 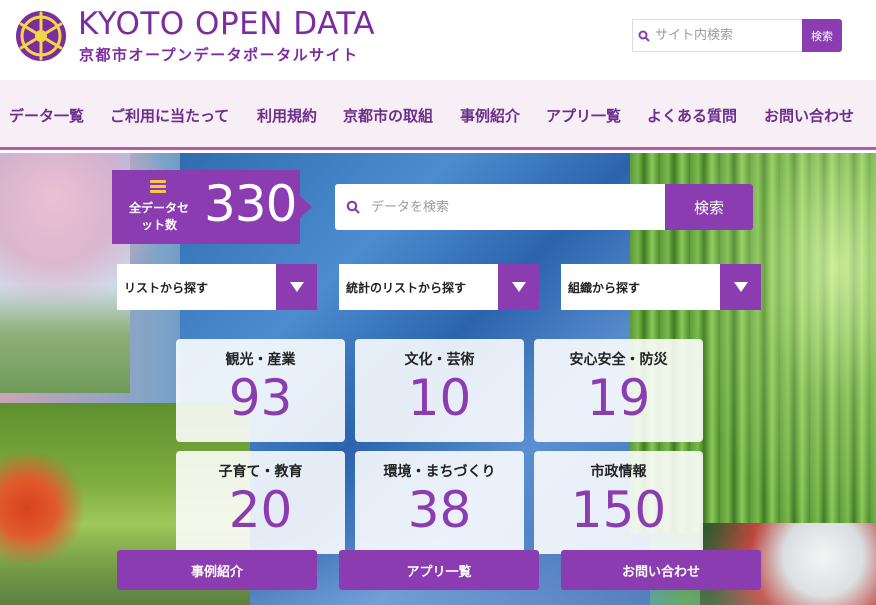 I want to click on nav-item-data-list: データ一覧, so click(x=46, y=115).